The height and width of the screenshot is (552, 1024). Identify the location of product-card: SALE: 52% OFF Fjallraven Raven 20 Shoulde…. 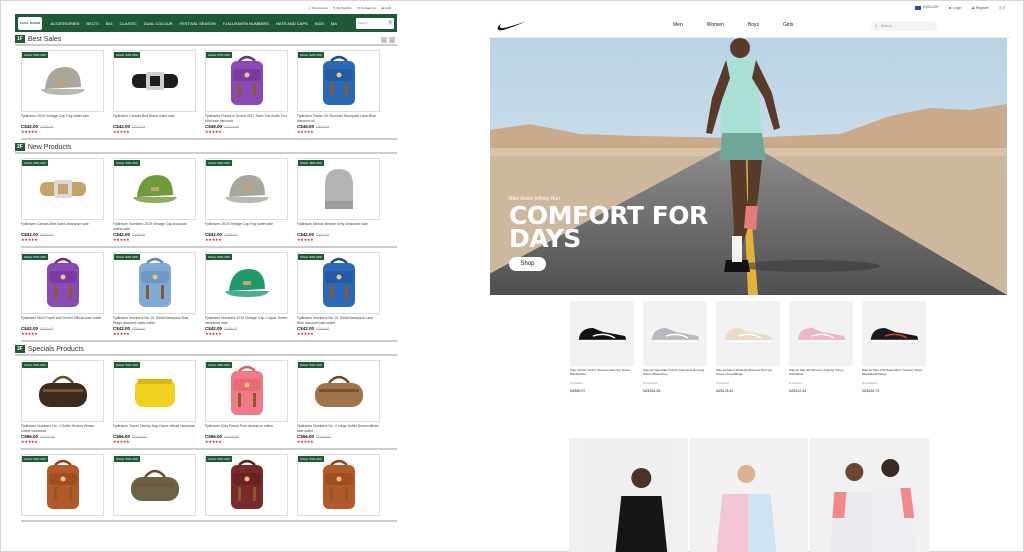
(338, 92).